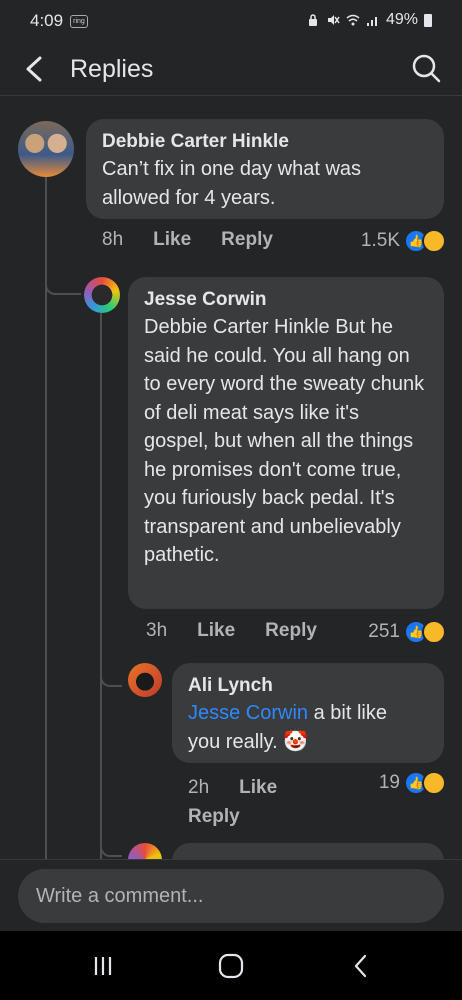 The image size is (462, 1000). Describe the element at coordinates (231, 22) in the screenshot. I see `status-bar: 4:09 ring 49%` at that location.